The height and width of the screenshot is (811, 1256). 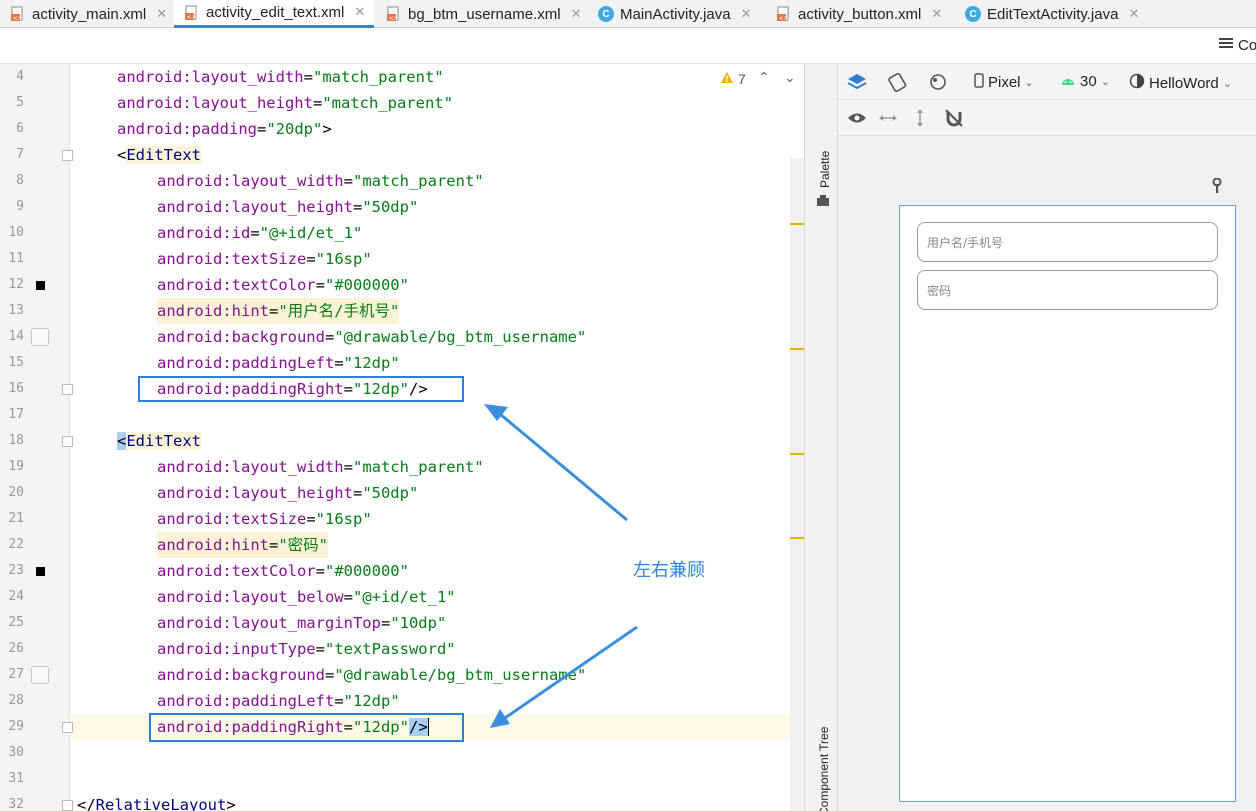 I want to click on device-selector: Pixel ⌄, so click(x=1004, y=82).